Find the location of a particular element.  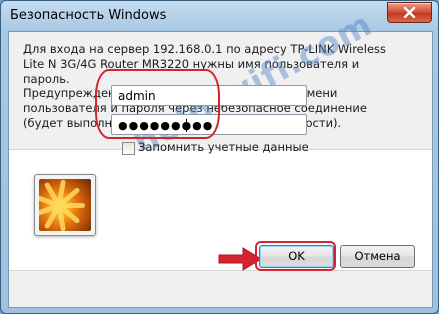

user-picture is located at coordinates (65, 205).